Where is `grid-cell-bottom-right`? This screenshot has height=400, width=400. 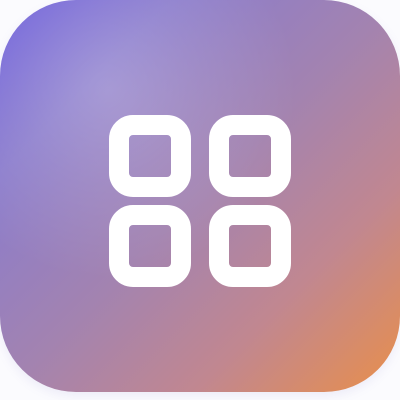
grid-cell-bottom-right is located at coordinates (250, 246).